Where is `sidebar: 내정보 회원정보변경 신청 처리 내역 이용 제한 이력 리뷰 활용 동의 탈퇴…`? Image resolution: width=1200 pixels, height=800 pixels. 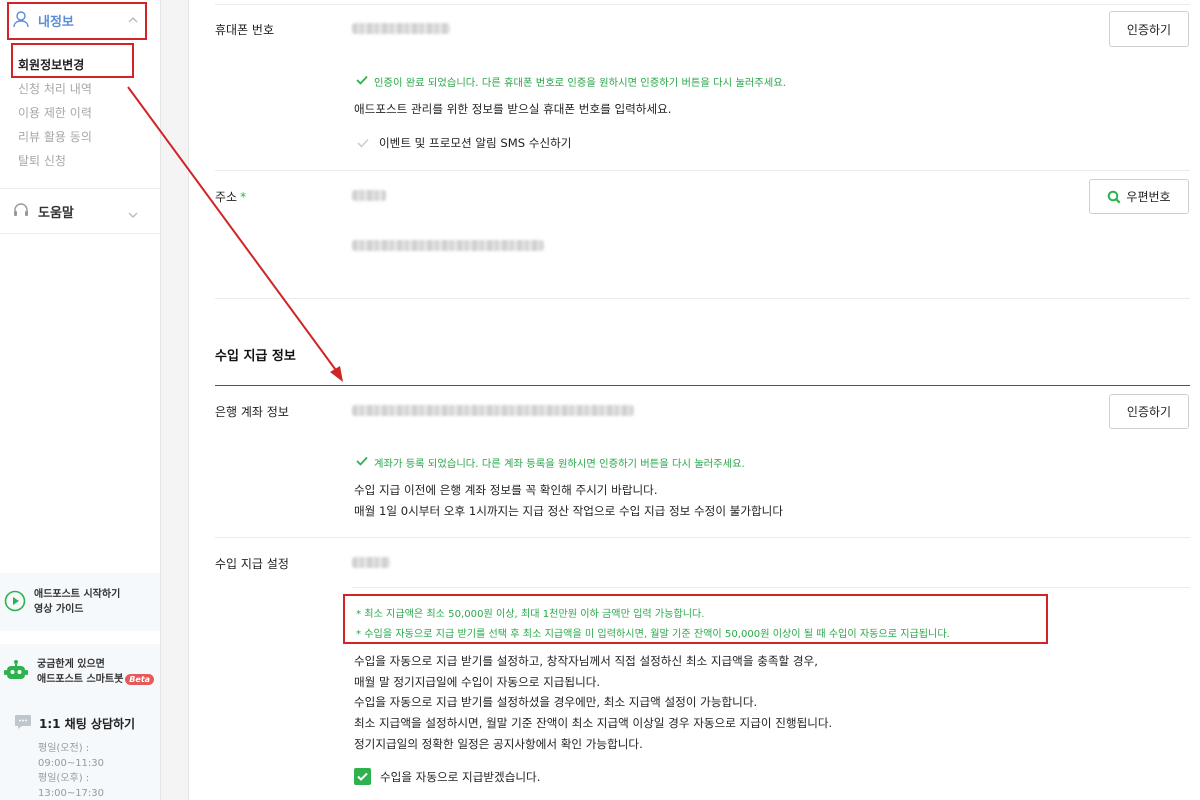
sidebar: 내정보 회원정보변경 신청 처리 내역 이용 제한 이력 리뷰 활용 동의 탈퇴… is located at coordinates (80, 400).